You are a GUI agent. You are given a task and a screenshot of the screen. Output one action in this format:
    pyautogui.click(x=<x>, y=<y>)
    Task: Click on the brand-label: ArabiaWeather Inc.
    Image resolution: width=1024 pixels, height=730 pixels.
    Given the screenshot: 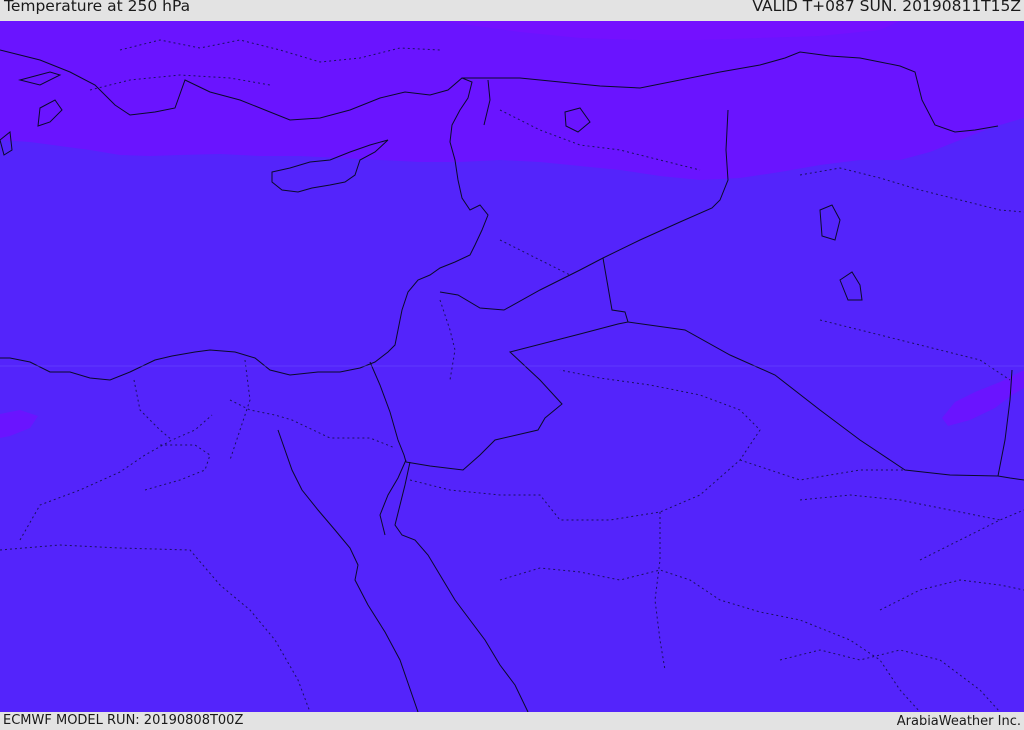 What is the action you would take?
    pyautogui.click(x=958, y=721)
    